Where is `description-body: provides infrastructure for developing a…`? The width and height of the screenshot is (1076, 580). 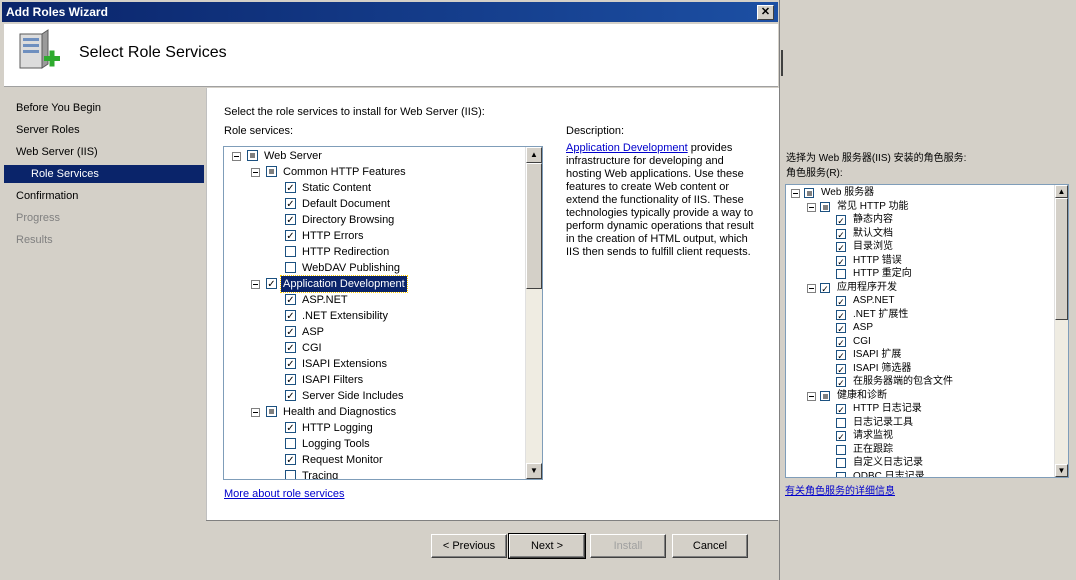 description-body: provides infrastructure for developing a… is located at coordinates (660, 200).